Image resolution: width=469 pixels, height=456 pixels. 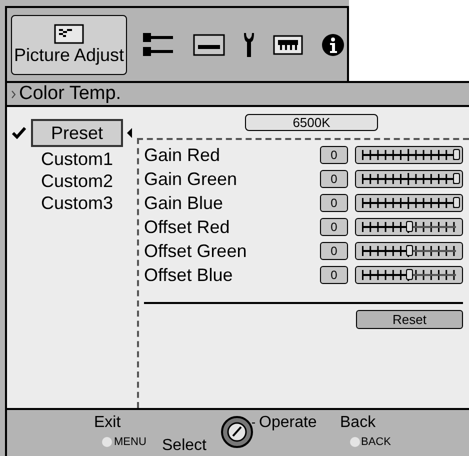 What do you see at coordinates (409, 319) in the screenshot?
I see `reset-button: Reset` at bounding box center [409, 319].